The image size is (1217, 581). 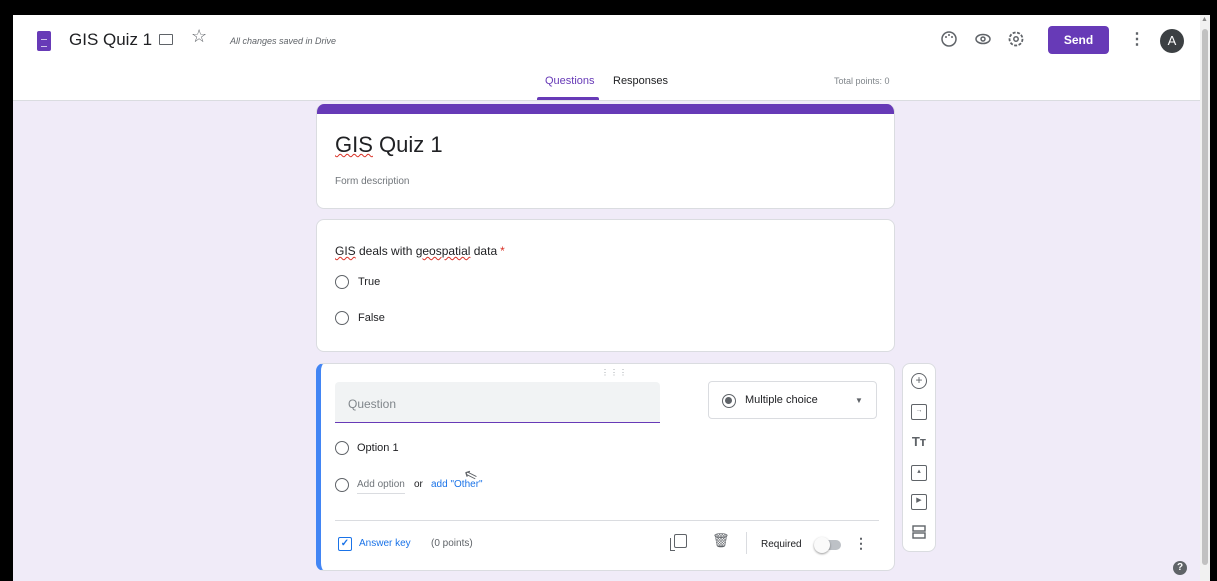 I want to click on question-placeholder: Question, so click(x=372, y=404).